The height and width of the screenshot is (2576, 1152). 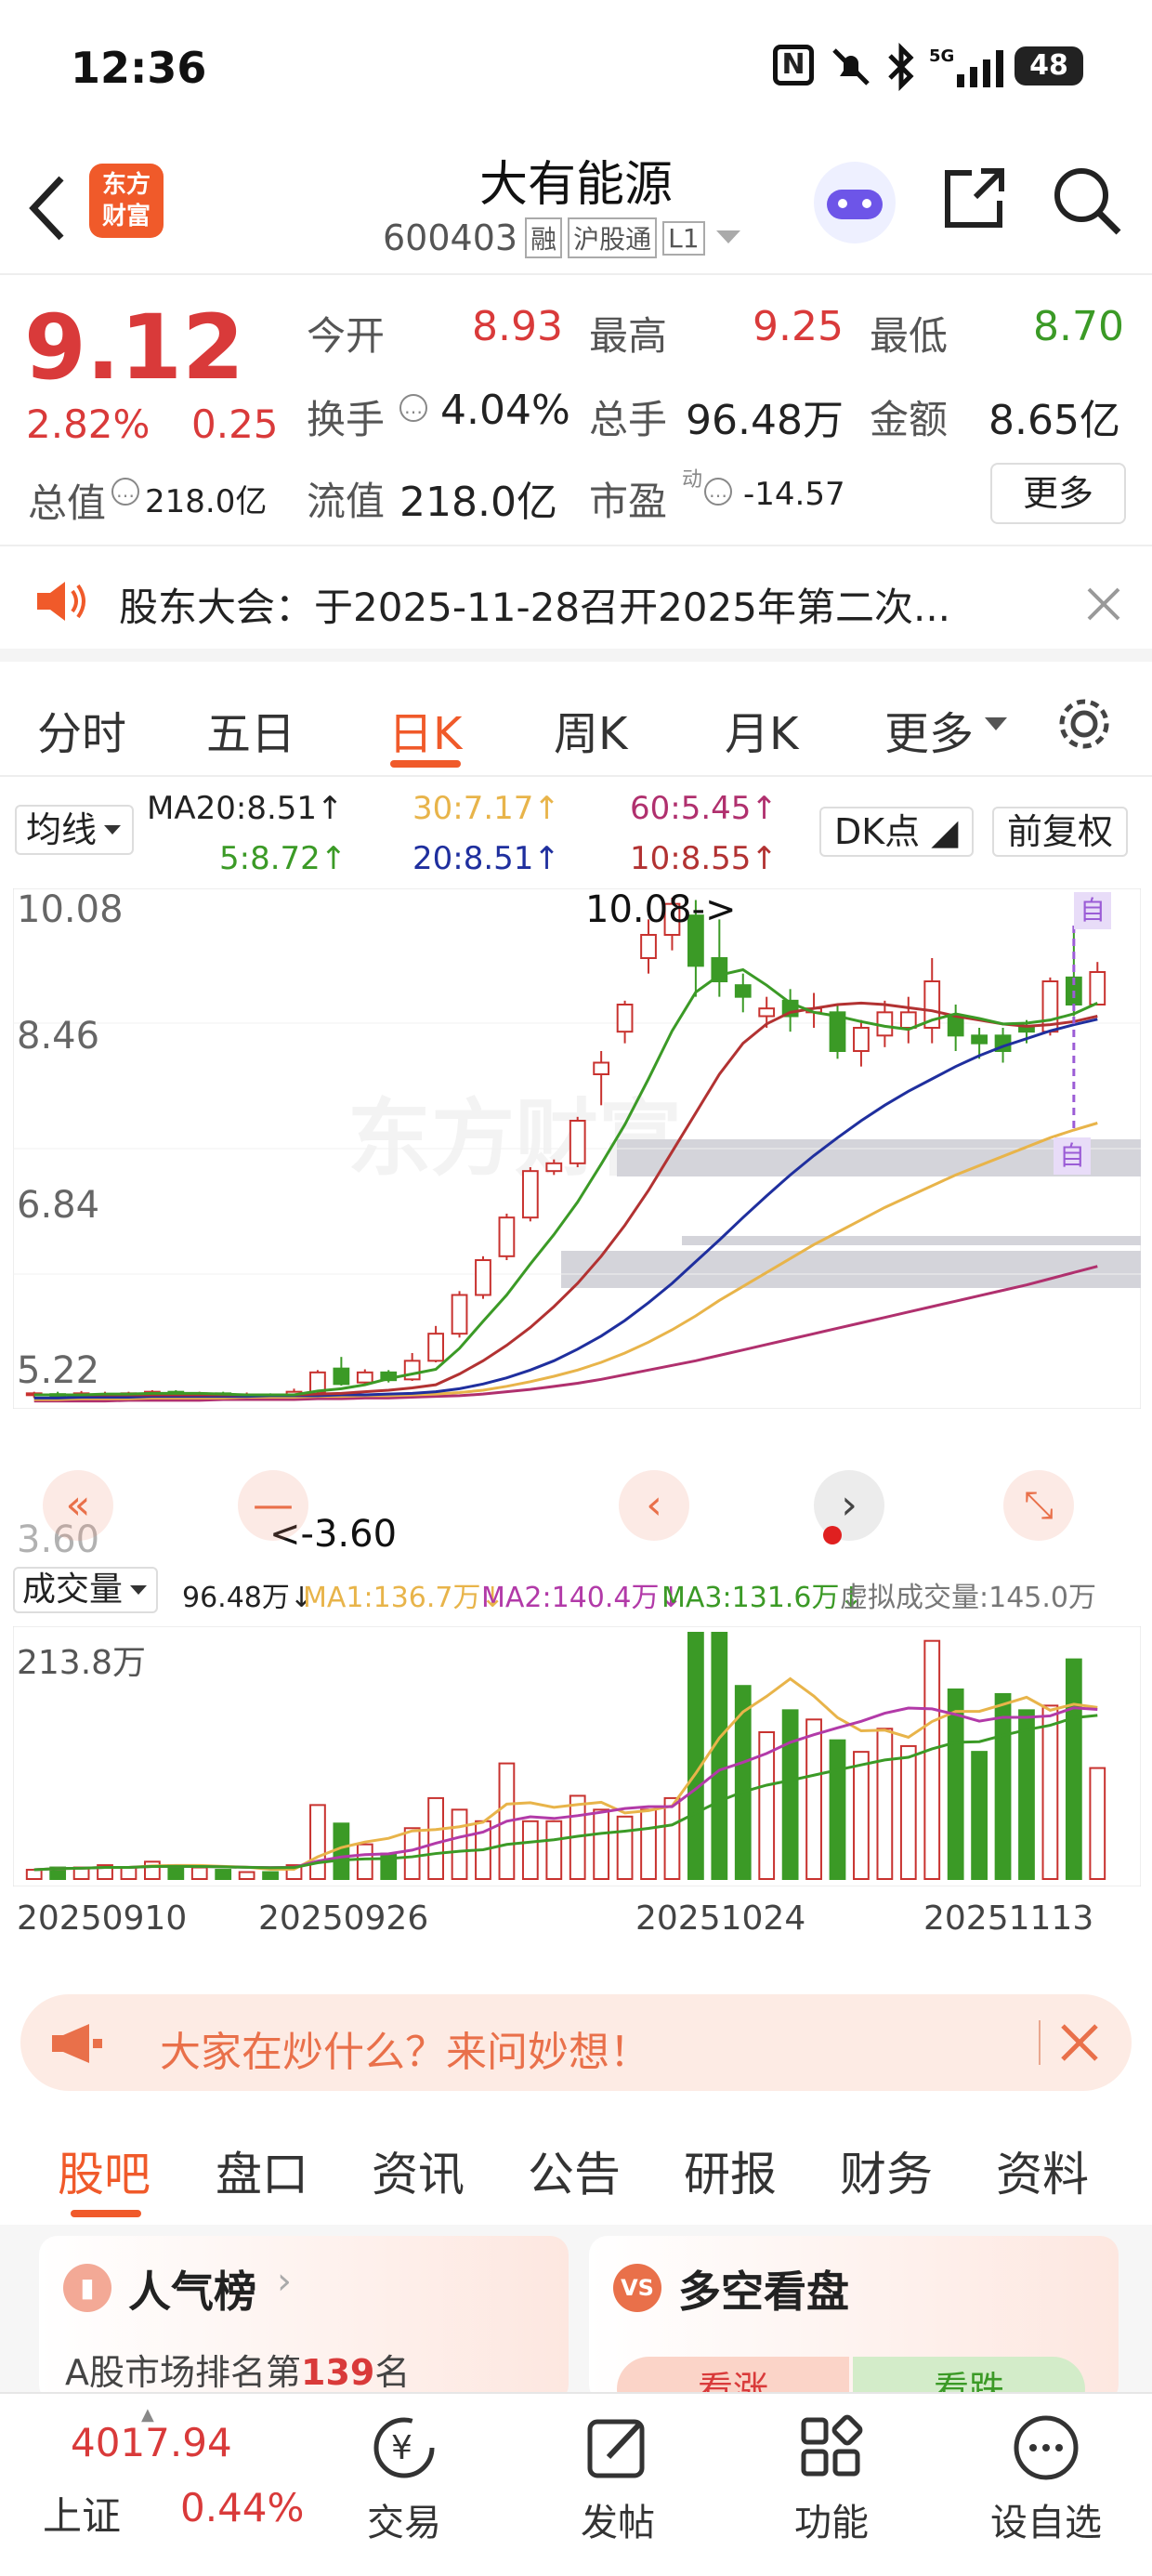 What do you see at coordinates (761, 729) in the screenshot?
I see `tab-monthly-k: 月K` at bounding box center [761, 729].